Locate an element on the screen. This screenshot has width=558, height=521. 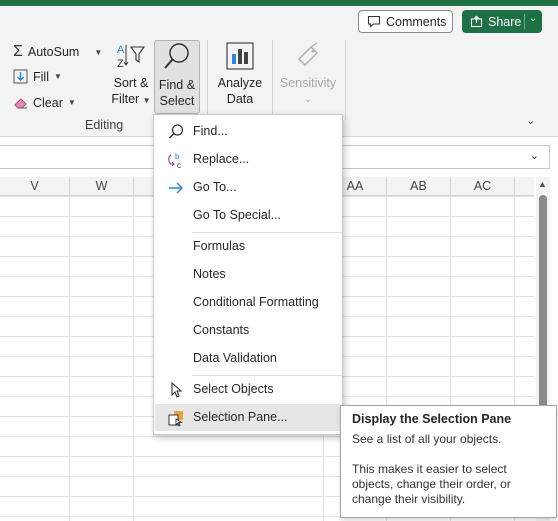
sensitivity-tag-icon is located at coordinates (308, 54).